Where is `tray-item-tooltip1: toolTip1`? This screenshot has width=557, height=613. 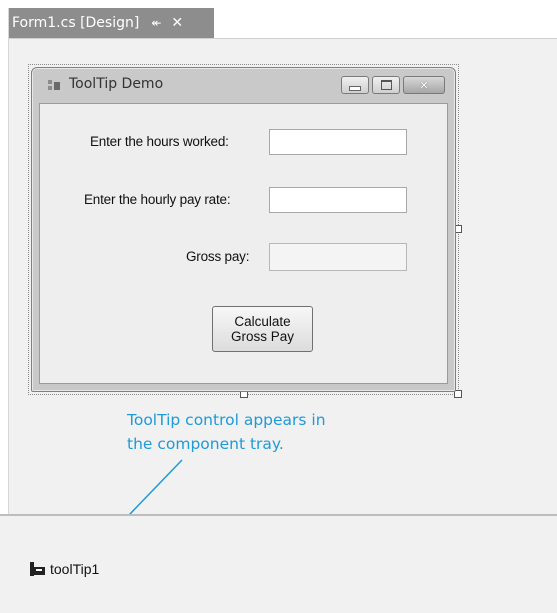 tray-item-tooltip1: toolTip1 is located at coordinates (64, 569).